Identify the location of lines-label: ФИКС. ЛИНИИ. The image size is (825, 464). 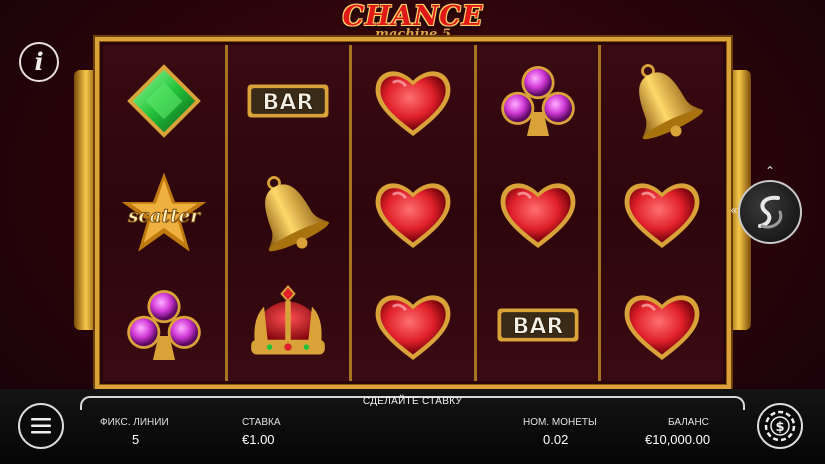
(134, 422).